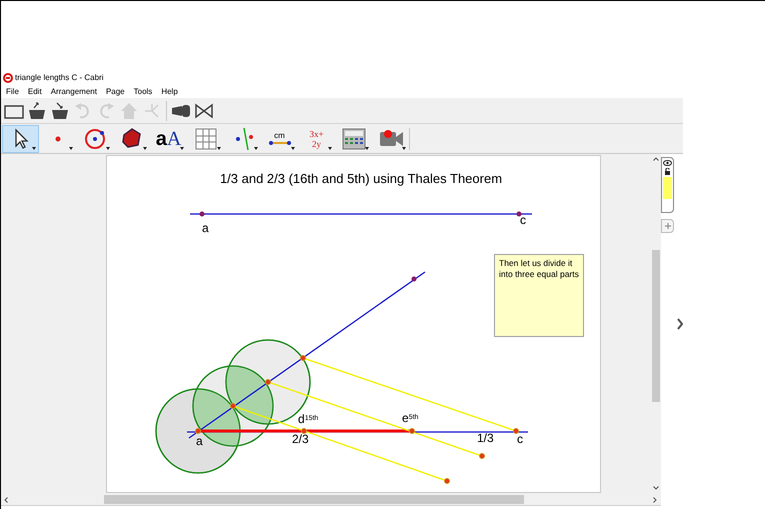  Describe the element at coordinates (680, 324) in the screenshot. I see `chevron-right-icon` at that location.